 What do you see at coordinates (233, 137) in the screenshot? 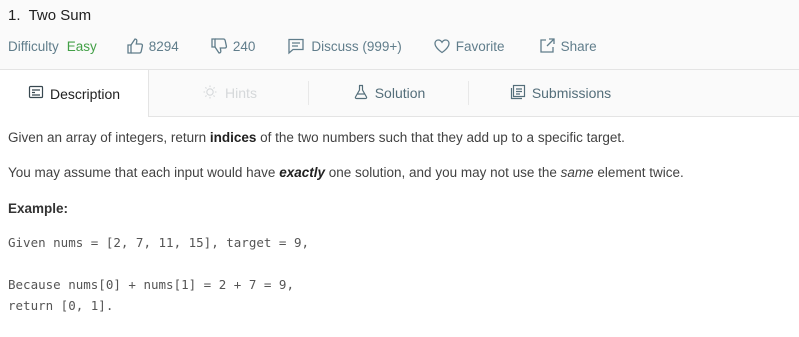
I see `bold-text: indices` at bounding box center [233, 137].